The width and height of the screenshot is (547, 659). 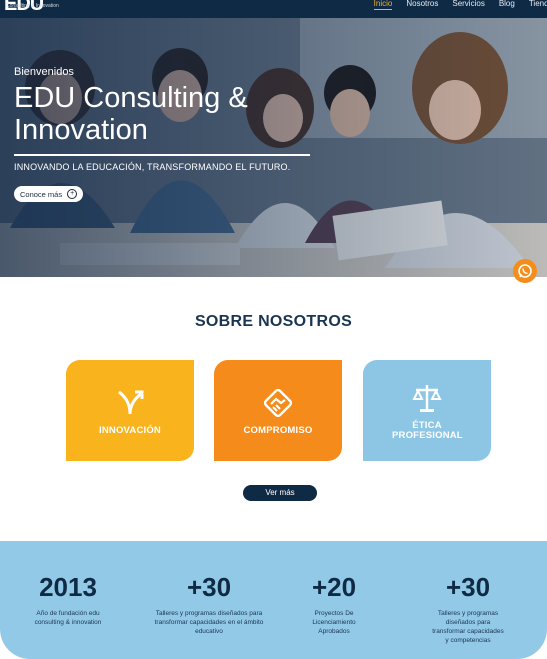 What do you see at coordinates (468, 5) in the screenshot?
I see `nav-link-servicios: Servicios` at bounding box center [468, 5].